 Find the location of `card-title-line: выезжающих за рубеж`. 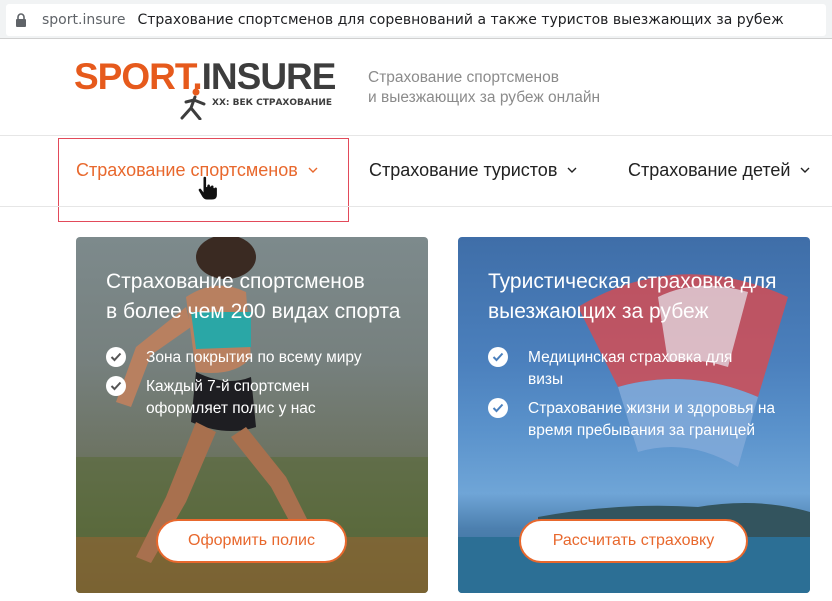

card-title-line: выезжающих за рубеж is located at coordinates (598, 311).